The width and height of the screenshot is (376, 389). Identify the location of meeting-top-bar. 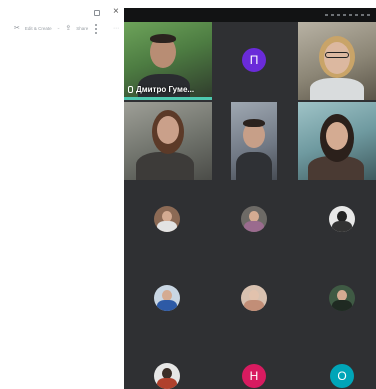
(250, 15).